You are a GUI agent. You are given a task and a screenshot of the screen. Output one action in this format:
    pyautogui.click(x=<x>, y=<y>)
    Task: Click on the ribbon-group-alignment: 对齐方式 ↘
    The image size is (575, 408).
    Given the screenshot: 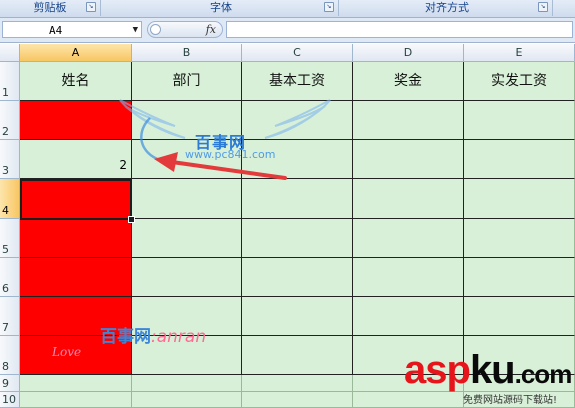 What is the action you would take?
    pyautogui.click(x=447, y=8)
    